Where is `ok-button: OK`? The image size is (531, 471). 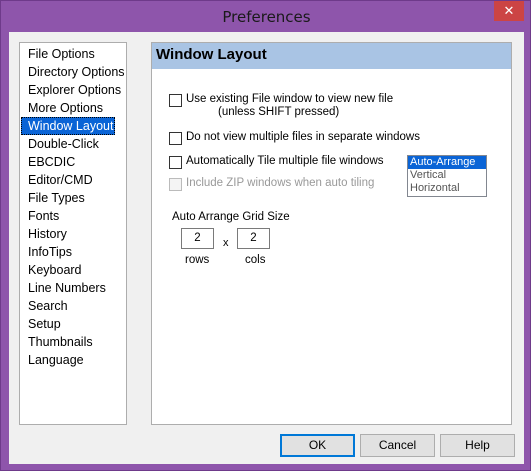
ok-button: OK is located at coordinates (317, 445).